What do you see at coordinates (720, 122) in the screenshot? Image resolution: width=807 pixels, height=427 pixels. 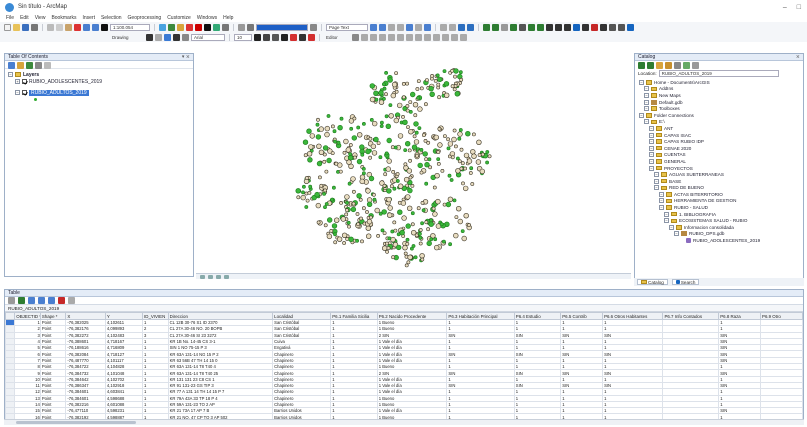 I see `catalog-item: − E:\` at bounding box center [720, 122].